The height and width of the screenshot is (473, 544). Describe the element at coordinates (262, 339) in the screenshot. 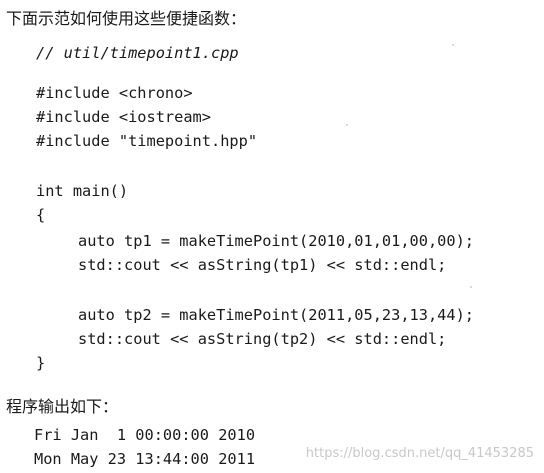

I see `code-line: std::cout << asString(tp2) << std::endl;` at that location.